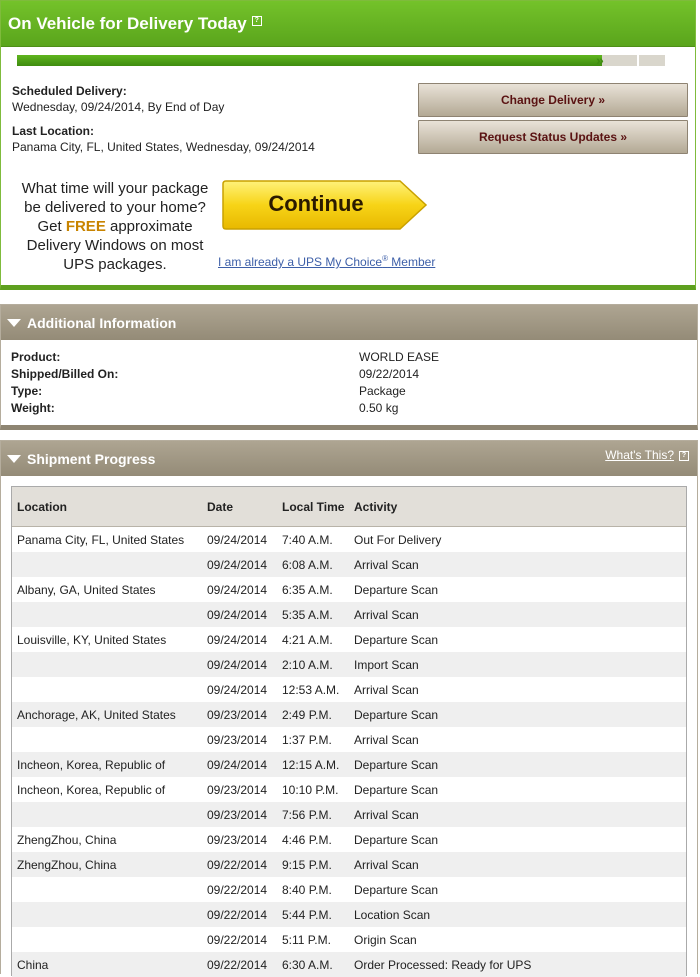 The width and height of the screenshot is (700, 977). What do you see at coordinates (382, 391) in the screenshot?
I see `info-row-value: Package` at bounding box center [382, 391].